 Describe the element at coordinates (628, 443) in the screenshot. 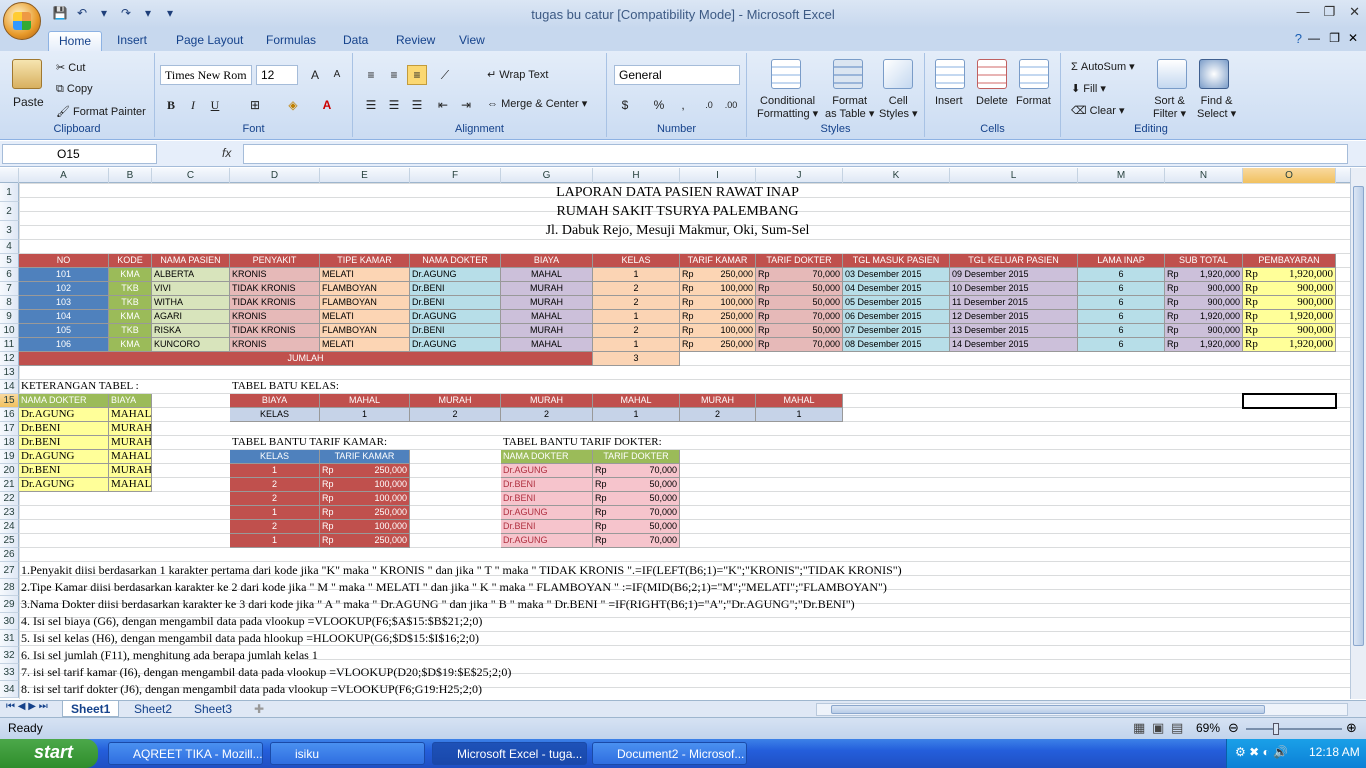

I see `tarif-dokter-title: TABEL BANTU TARIF DOKTER:` at that location.